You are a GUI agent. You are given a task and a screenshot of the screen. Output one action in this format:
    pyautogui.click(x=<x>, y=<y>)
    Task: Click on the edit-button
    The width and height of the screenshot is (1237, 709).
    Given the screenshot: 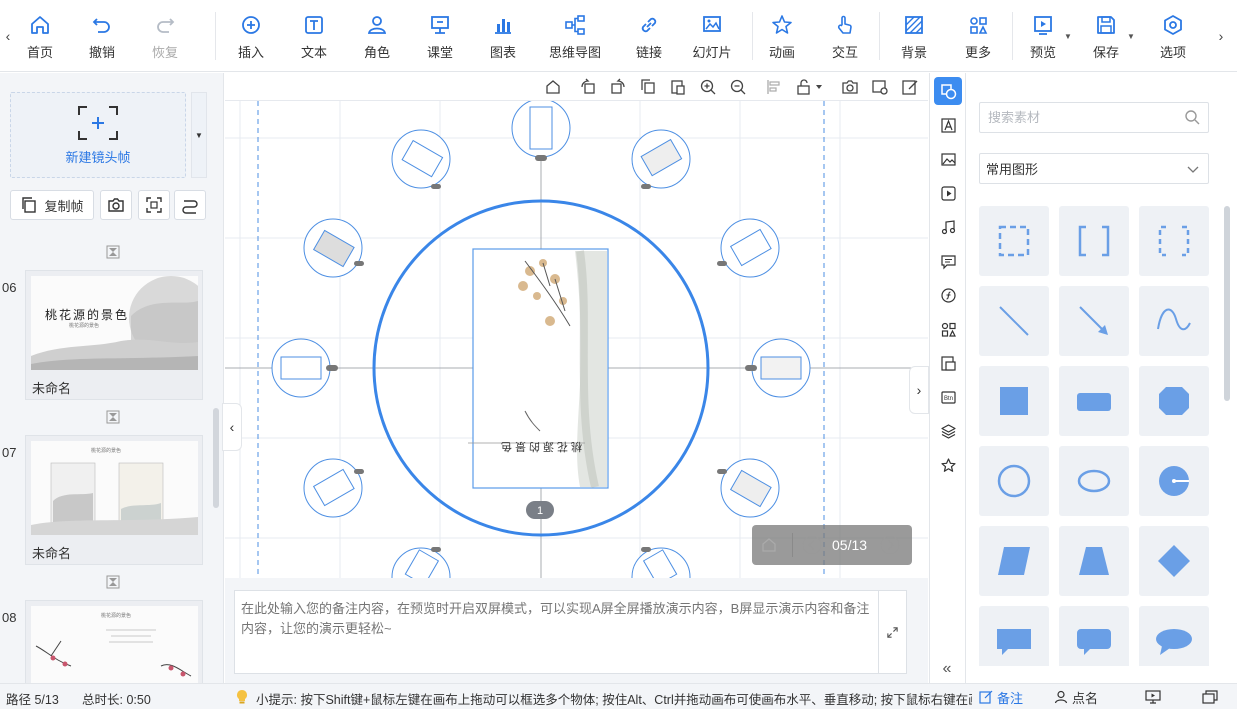 What is the action you would take?
    pyautogui.click(x=910, y=87)
    